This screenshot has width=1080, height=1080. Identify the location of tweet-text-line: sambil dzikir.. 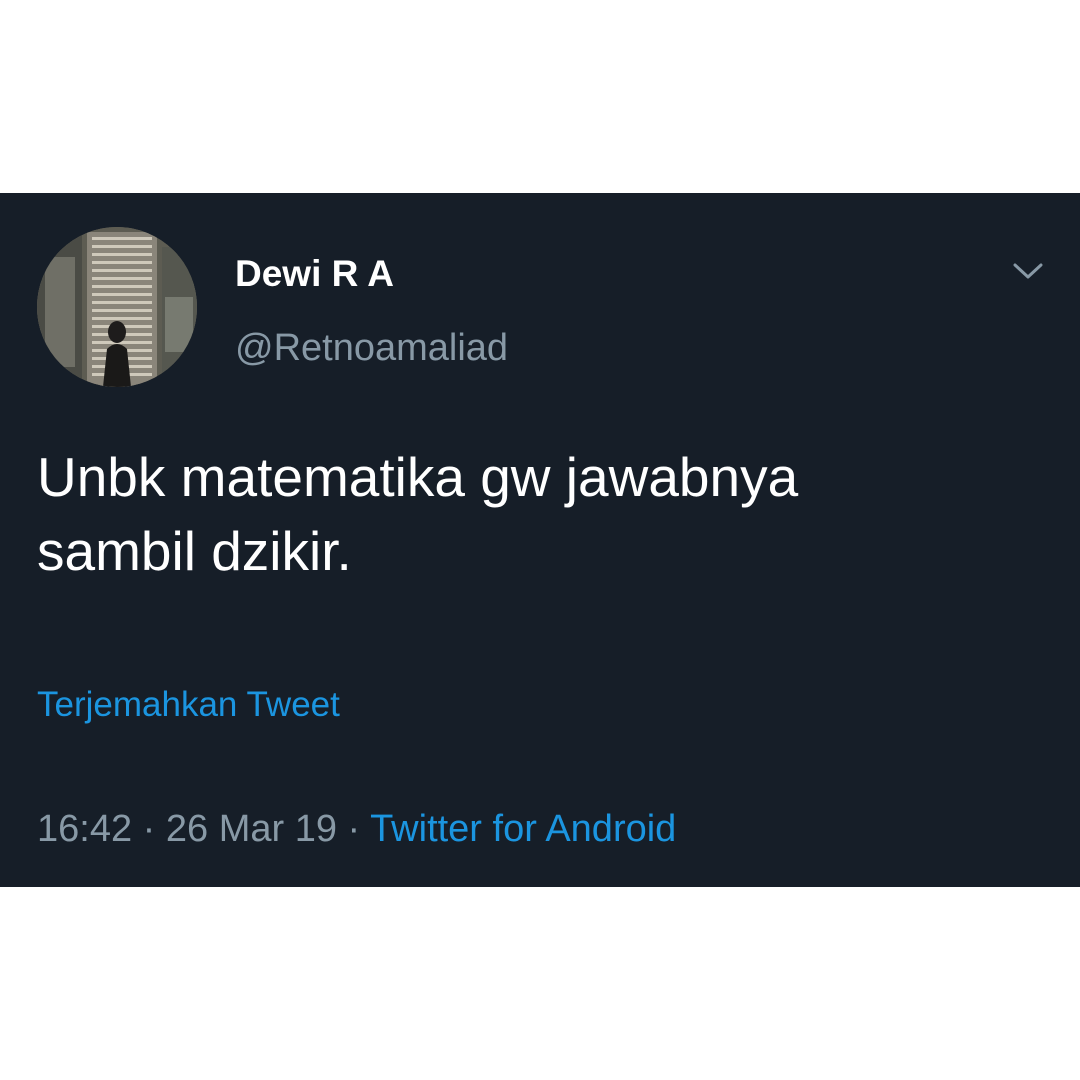
(194, 551).